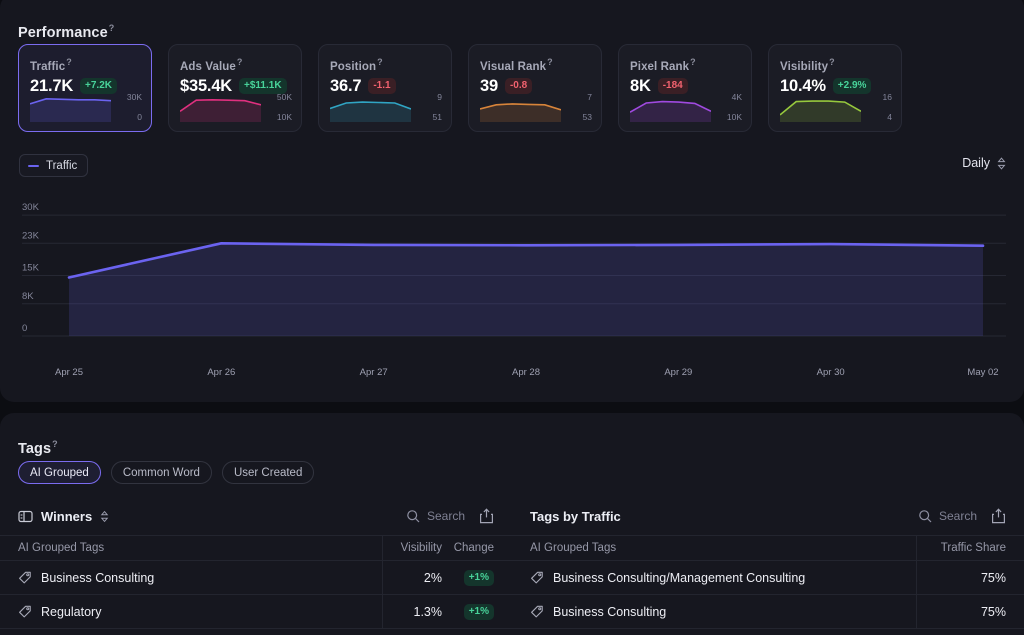 The width and height of the screenshot is (1024, 635). What do you see at coordinates (768, 612) in the screenshot?
I see `table-row: Business Consulting 75%` at bounding box center [768, 612].